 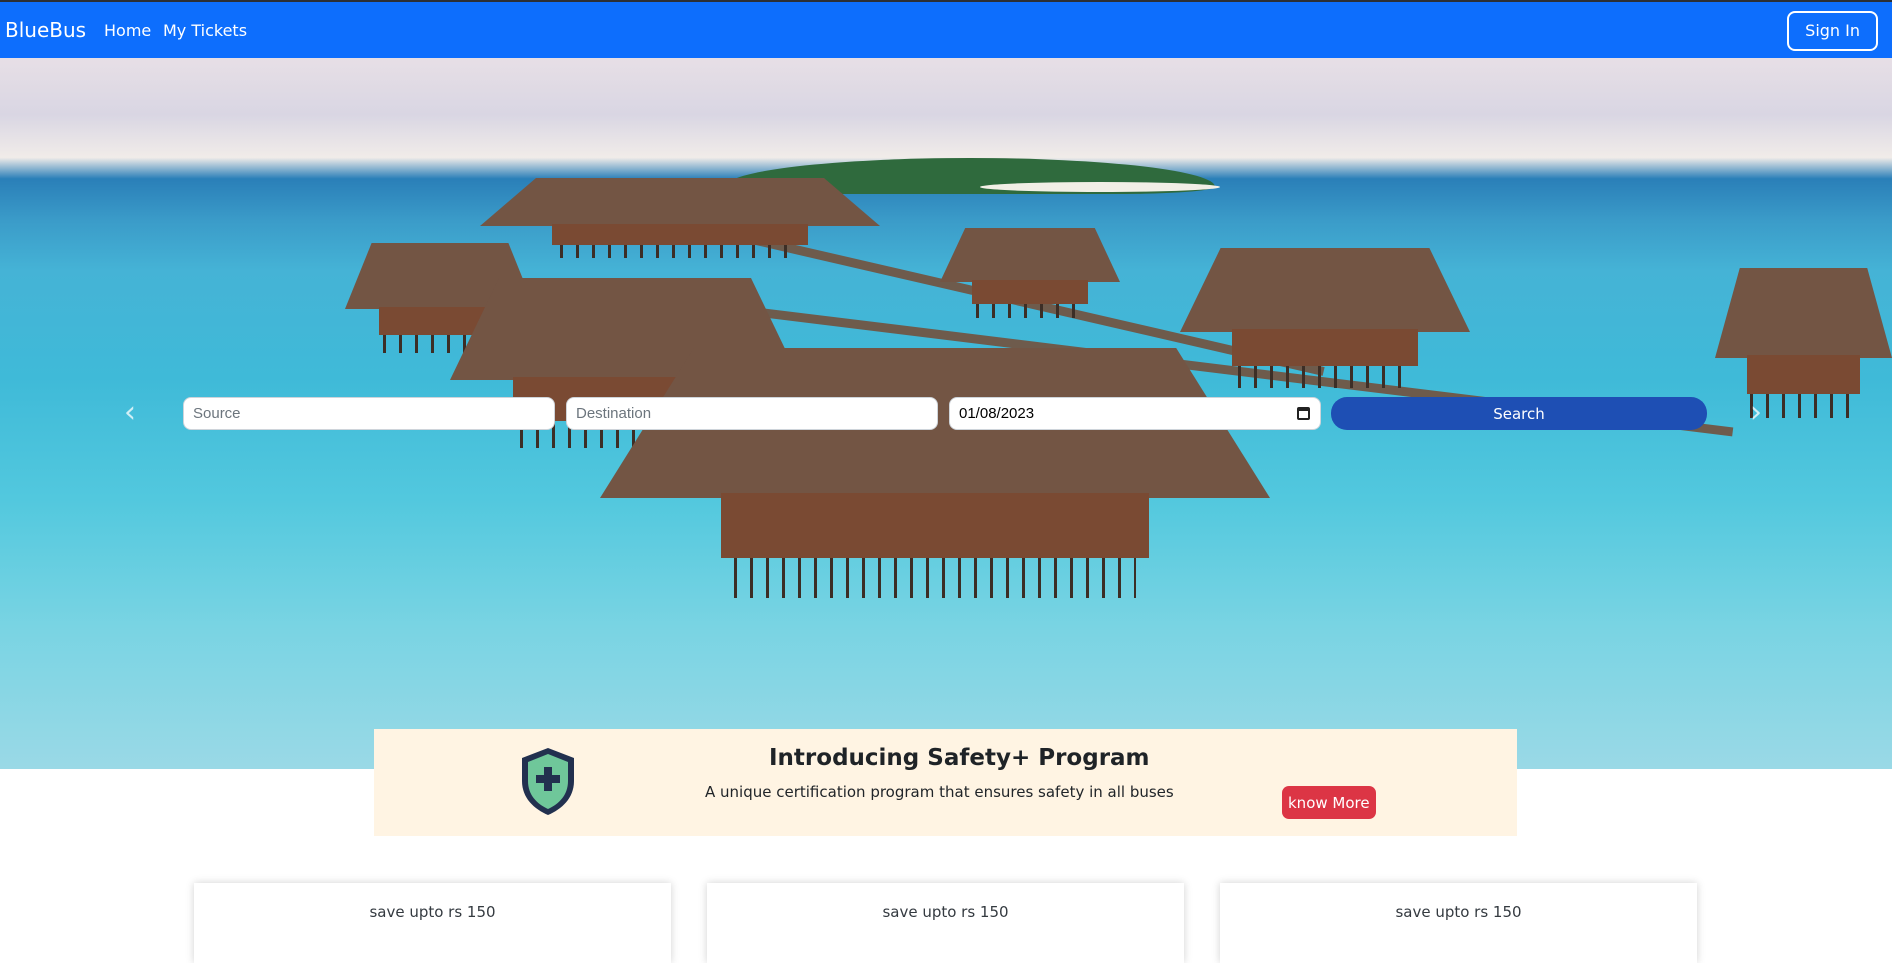 What do you see at coordinates (136, 413) in the screenshot?
I see `chevron-left-icon: ‹` at bounding box center [136, 413].